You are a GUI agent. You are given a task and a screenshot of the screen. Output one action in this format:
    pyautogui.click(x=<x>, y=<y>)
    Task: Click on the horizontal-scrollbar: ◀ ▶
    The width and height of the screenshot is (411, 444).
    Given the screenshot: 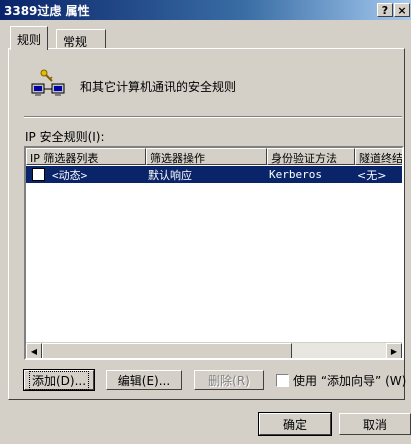 What is the action you would take?
    pyautogui.click(x=214, y=350)
    